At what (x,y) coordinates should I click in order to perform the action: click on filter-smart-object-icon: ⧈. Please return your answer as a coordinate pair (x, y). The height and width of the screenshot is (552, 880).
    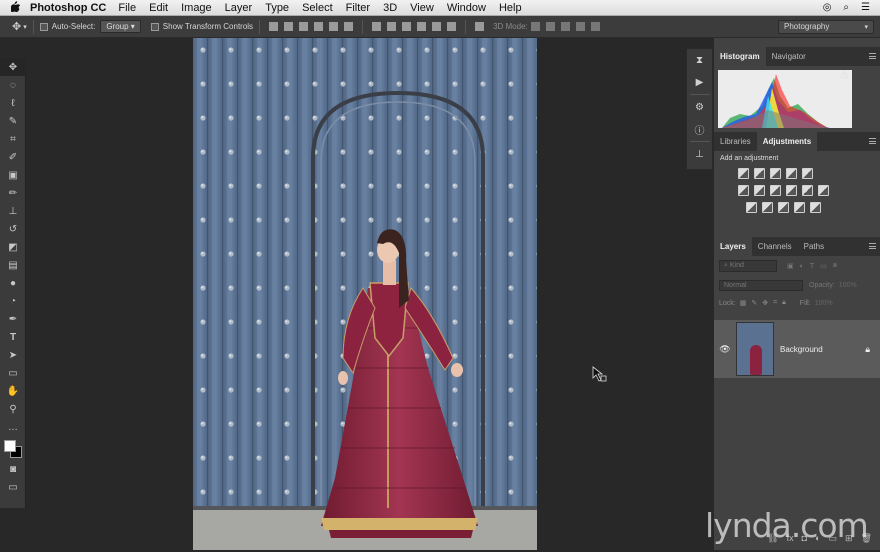
    Looking at the image, I should click on (835, 266).